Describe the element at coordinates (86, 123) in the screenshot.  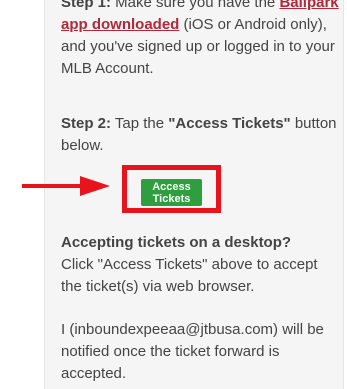
I see `step-two-label: Step 2:` at that location.